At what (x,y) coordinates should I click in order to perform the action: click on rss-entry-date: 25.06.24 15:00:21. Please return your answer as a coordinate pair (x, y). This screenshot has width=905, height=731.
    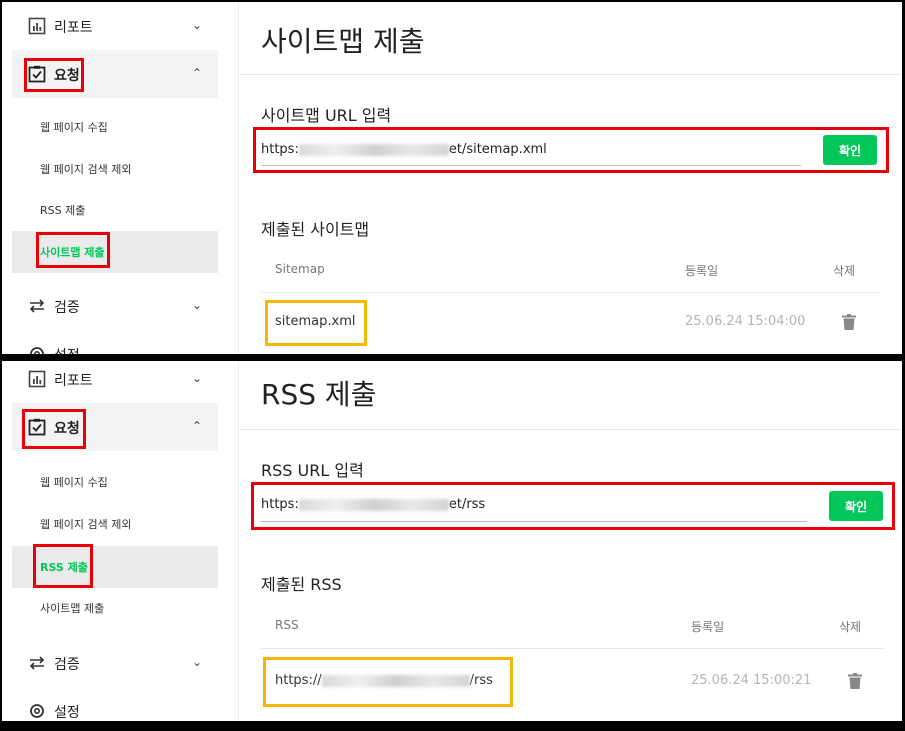
    Looking at the image, I should click on (751, 680).